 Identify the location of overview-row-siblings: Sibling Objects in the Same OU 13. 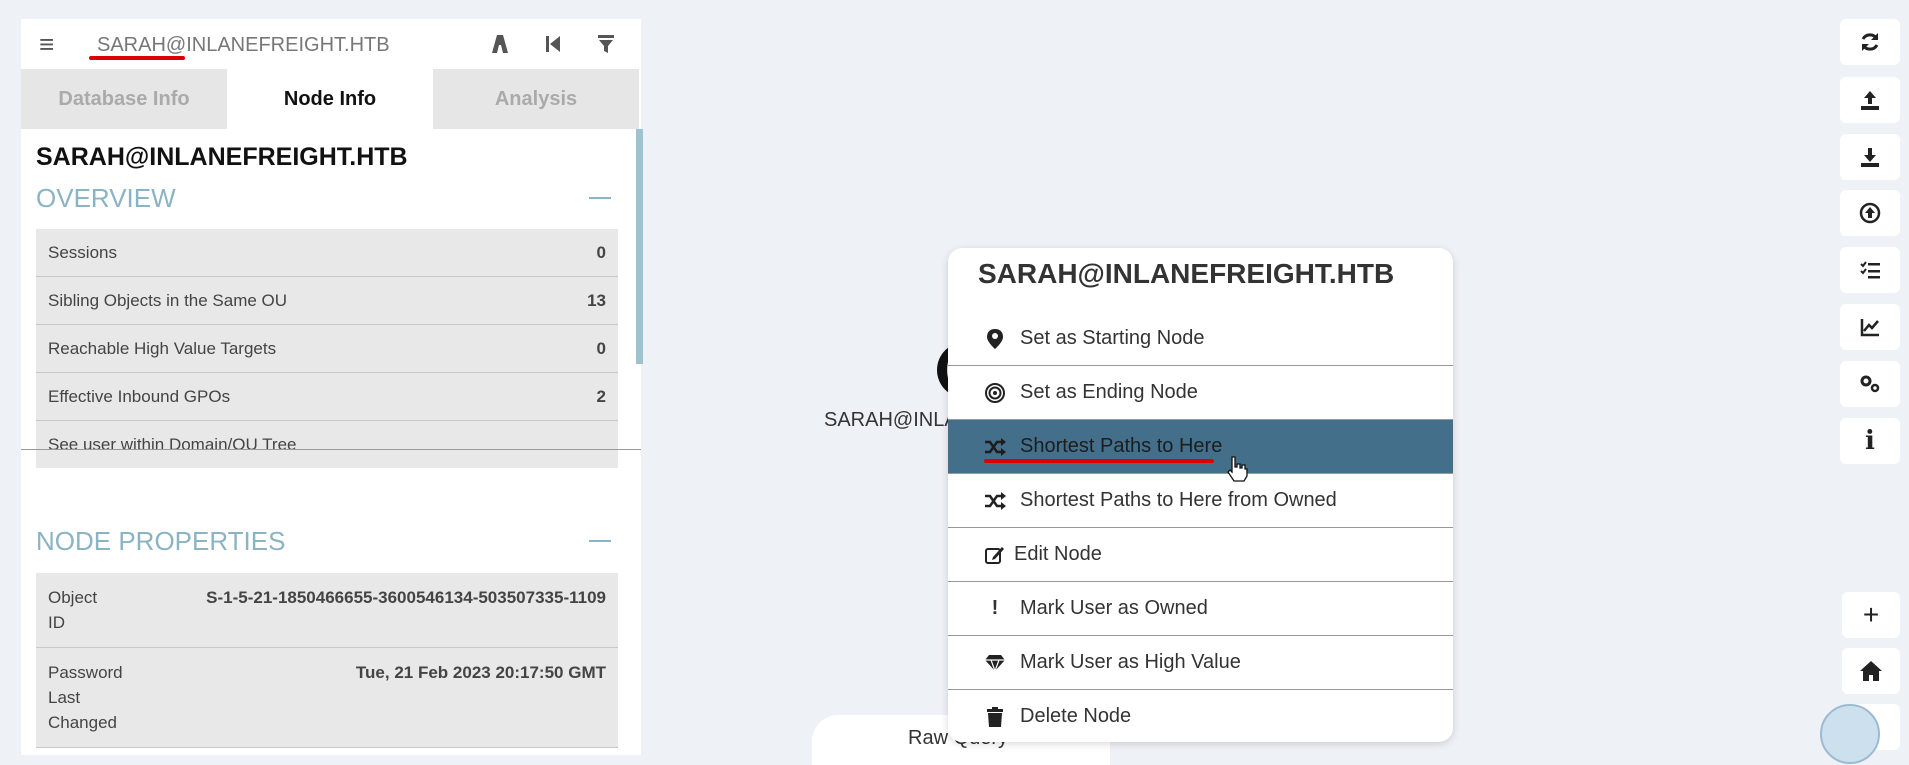
(327, 301).